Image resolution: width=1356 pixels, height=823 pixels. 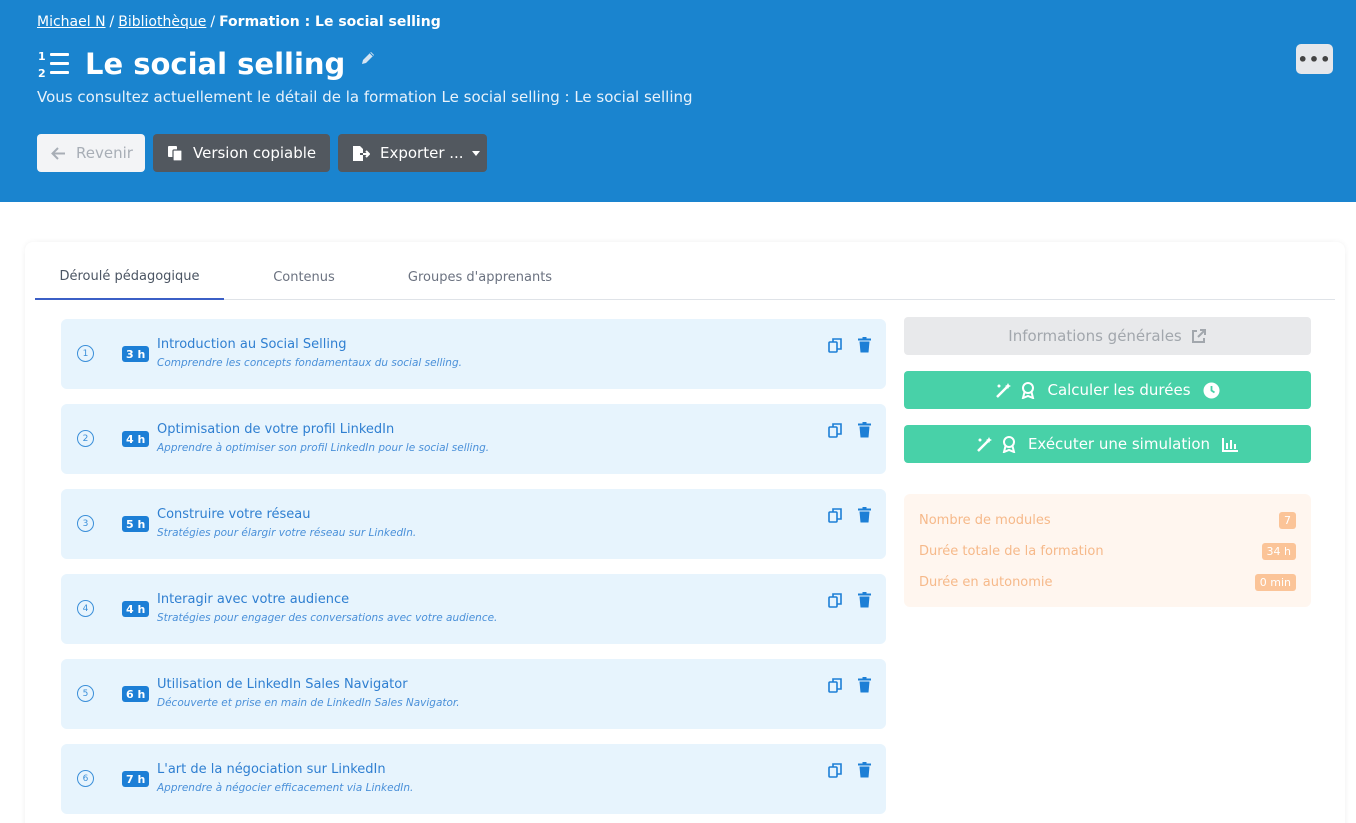 What do you see at coordinates (136, 524) in the screenshot?
I see `module-duration-badge: 5 h` at bounding box center [136, 524].